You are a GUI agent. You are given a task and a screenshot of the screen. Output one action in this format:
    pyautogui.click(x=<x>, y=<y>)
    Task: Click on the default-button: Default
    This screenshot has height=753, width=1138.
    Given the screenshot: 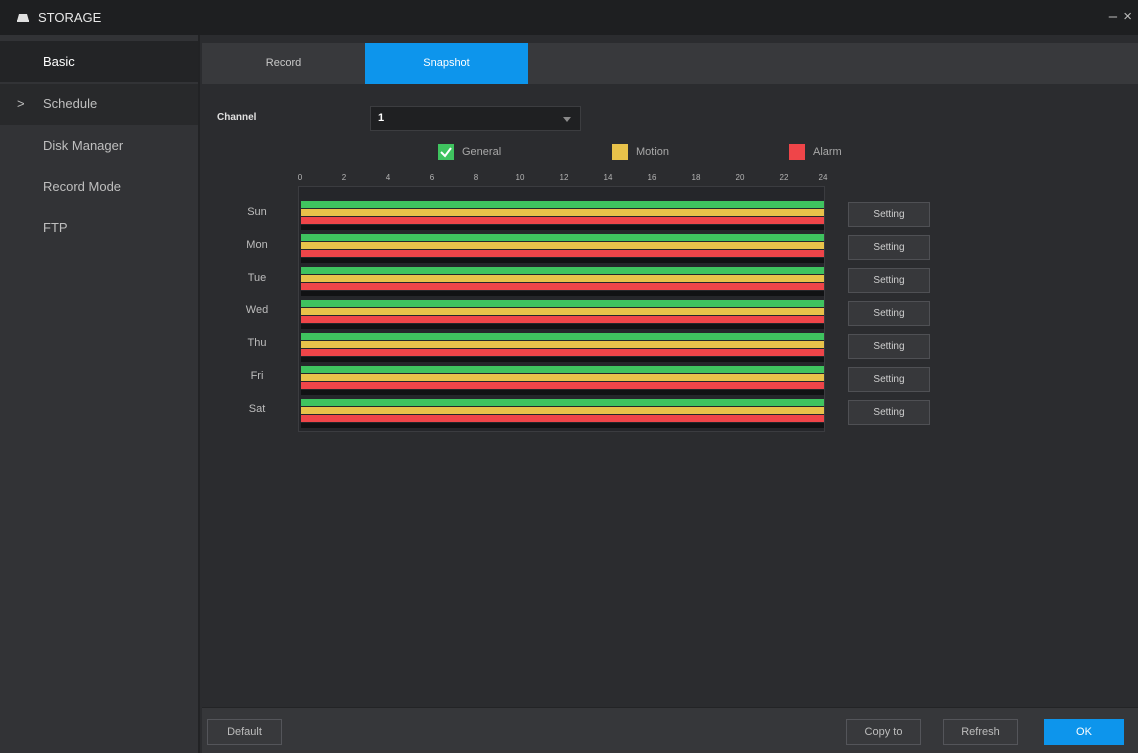 What is the action you would take?
    pyautogui.click(x=244, y=732)
    